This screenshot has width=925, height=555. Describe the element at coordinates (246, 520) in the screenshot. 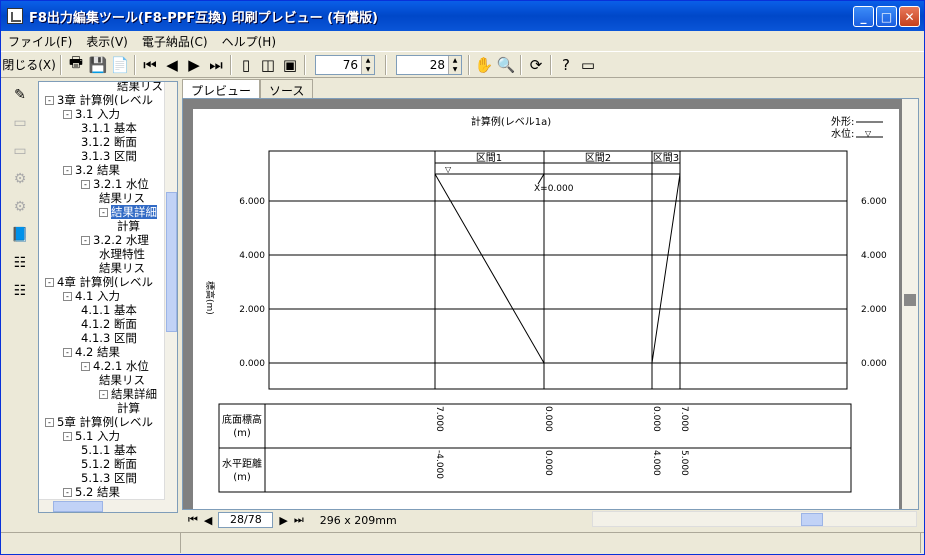

I see `page-indicator: 28/78` at that location.